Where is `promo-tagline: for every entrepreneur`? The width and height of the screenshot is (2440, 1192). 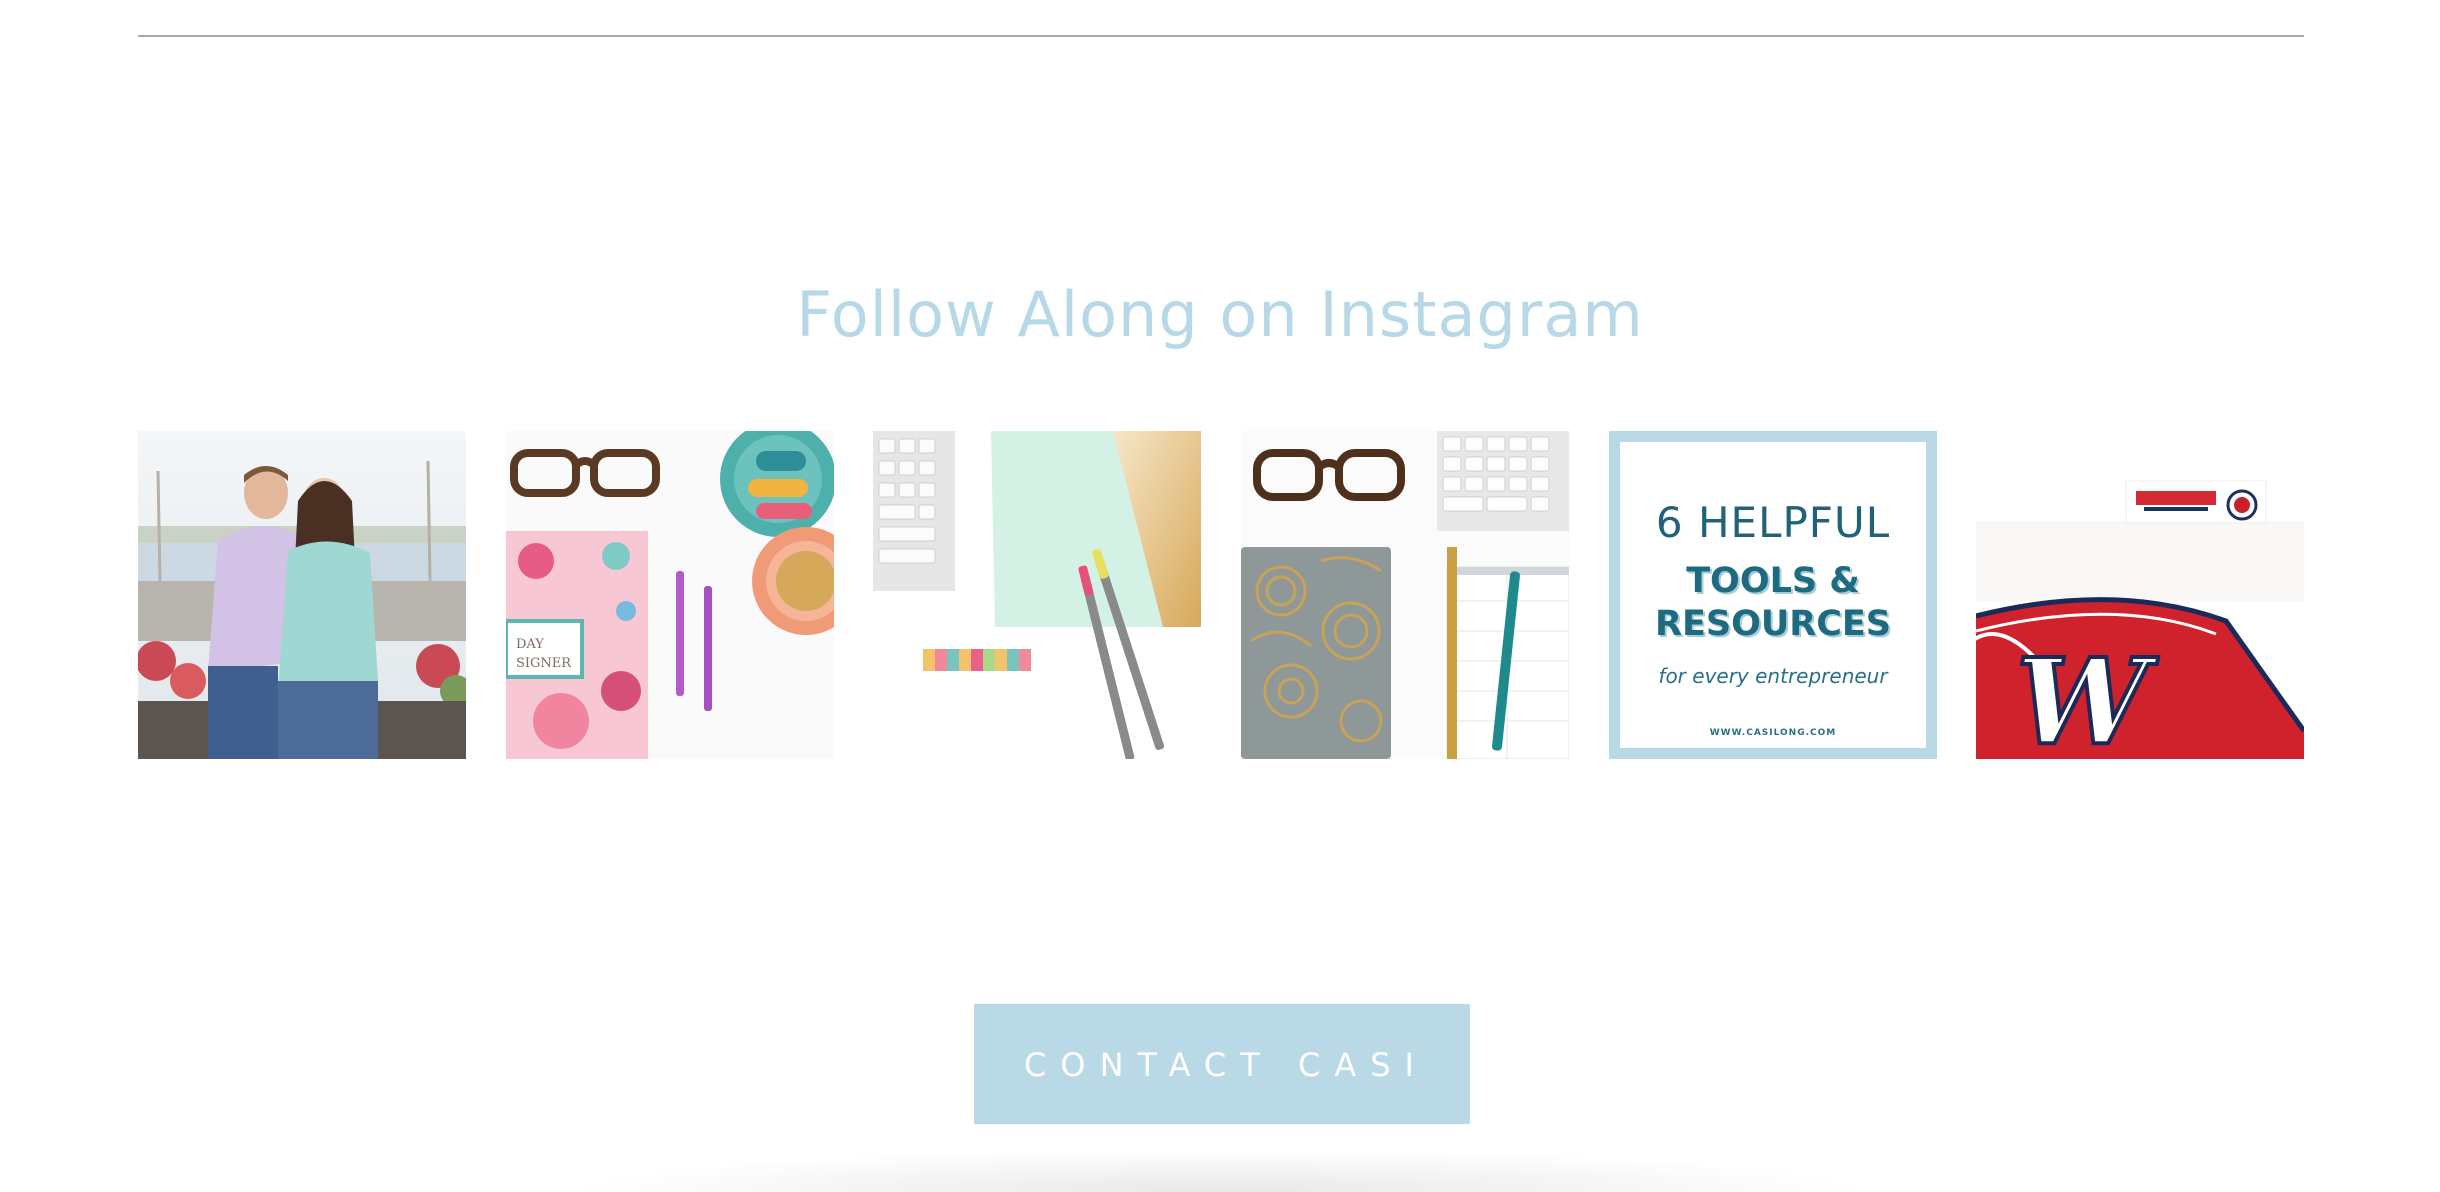
promo-tagline: for every entrepreneur is located at coordinates (1773, 676).